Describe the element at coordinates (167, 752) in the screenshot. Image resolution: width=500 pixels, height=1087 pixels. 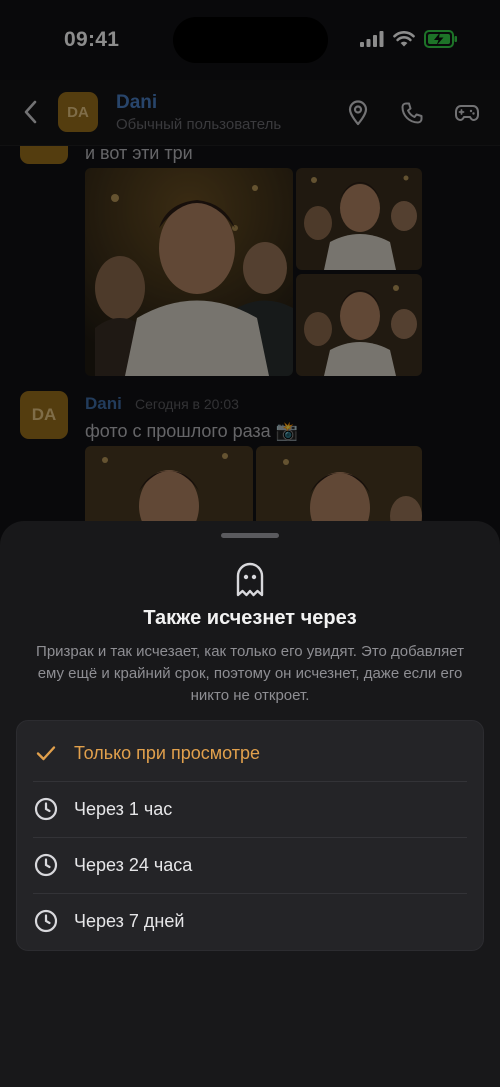
I see `option-label: Только при просмотре` at that location.